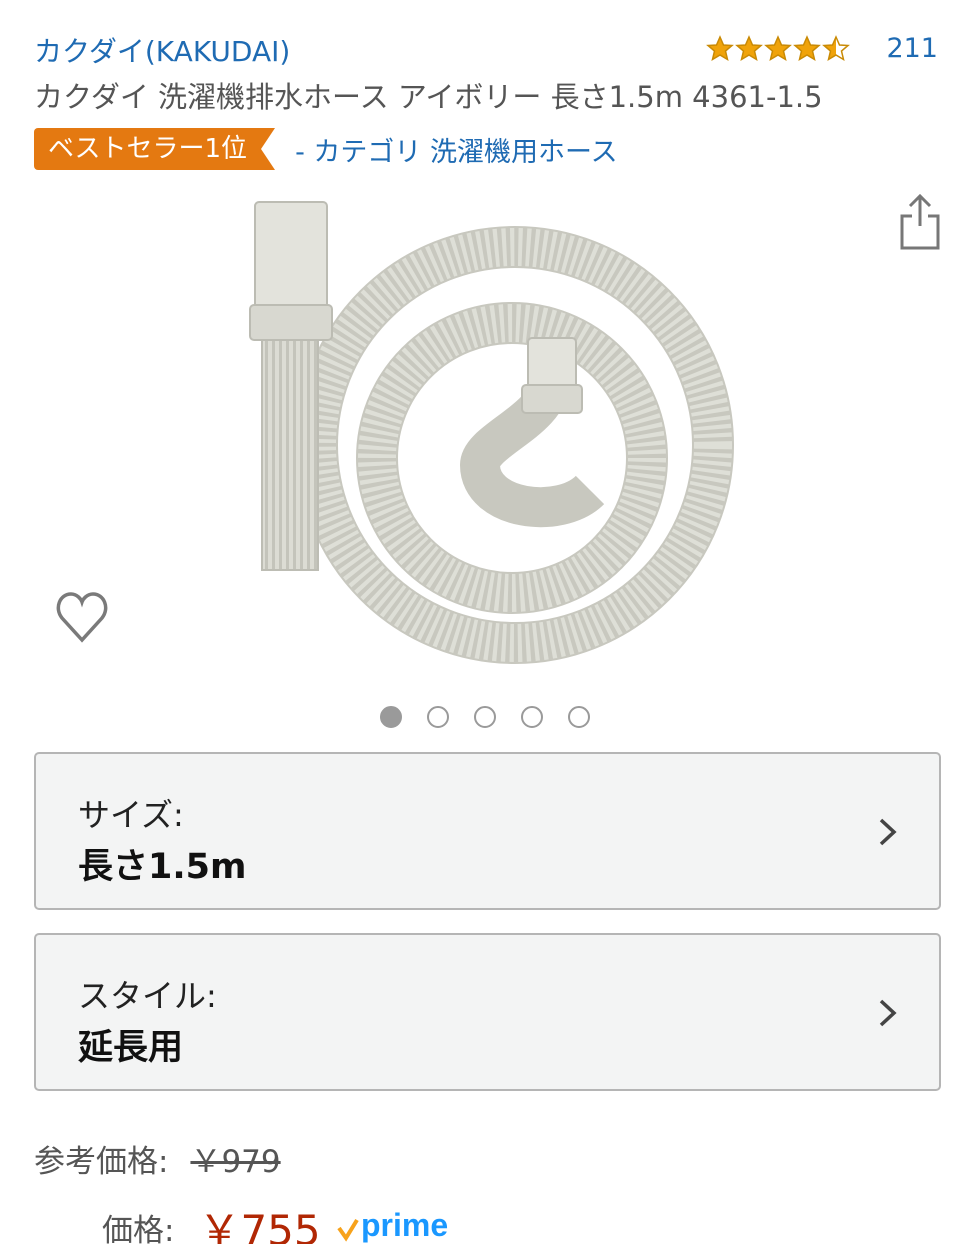 Image resolution: width=960 pixels, height=1244 pixels. What do you see at coordinates (487, 831) in the screenshot?
I see `size-option-selector: サイズ: 長さ1.5m` at bounding box center [487, 831].